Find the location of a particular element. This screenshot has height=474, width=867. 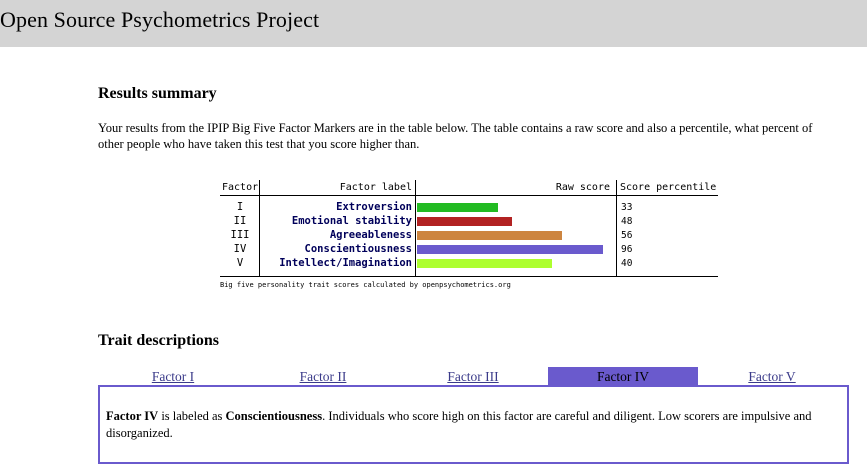

table-bottom-border is located at coordinates (469, 276).